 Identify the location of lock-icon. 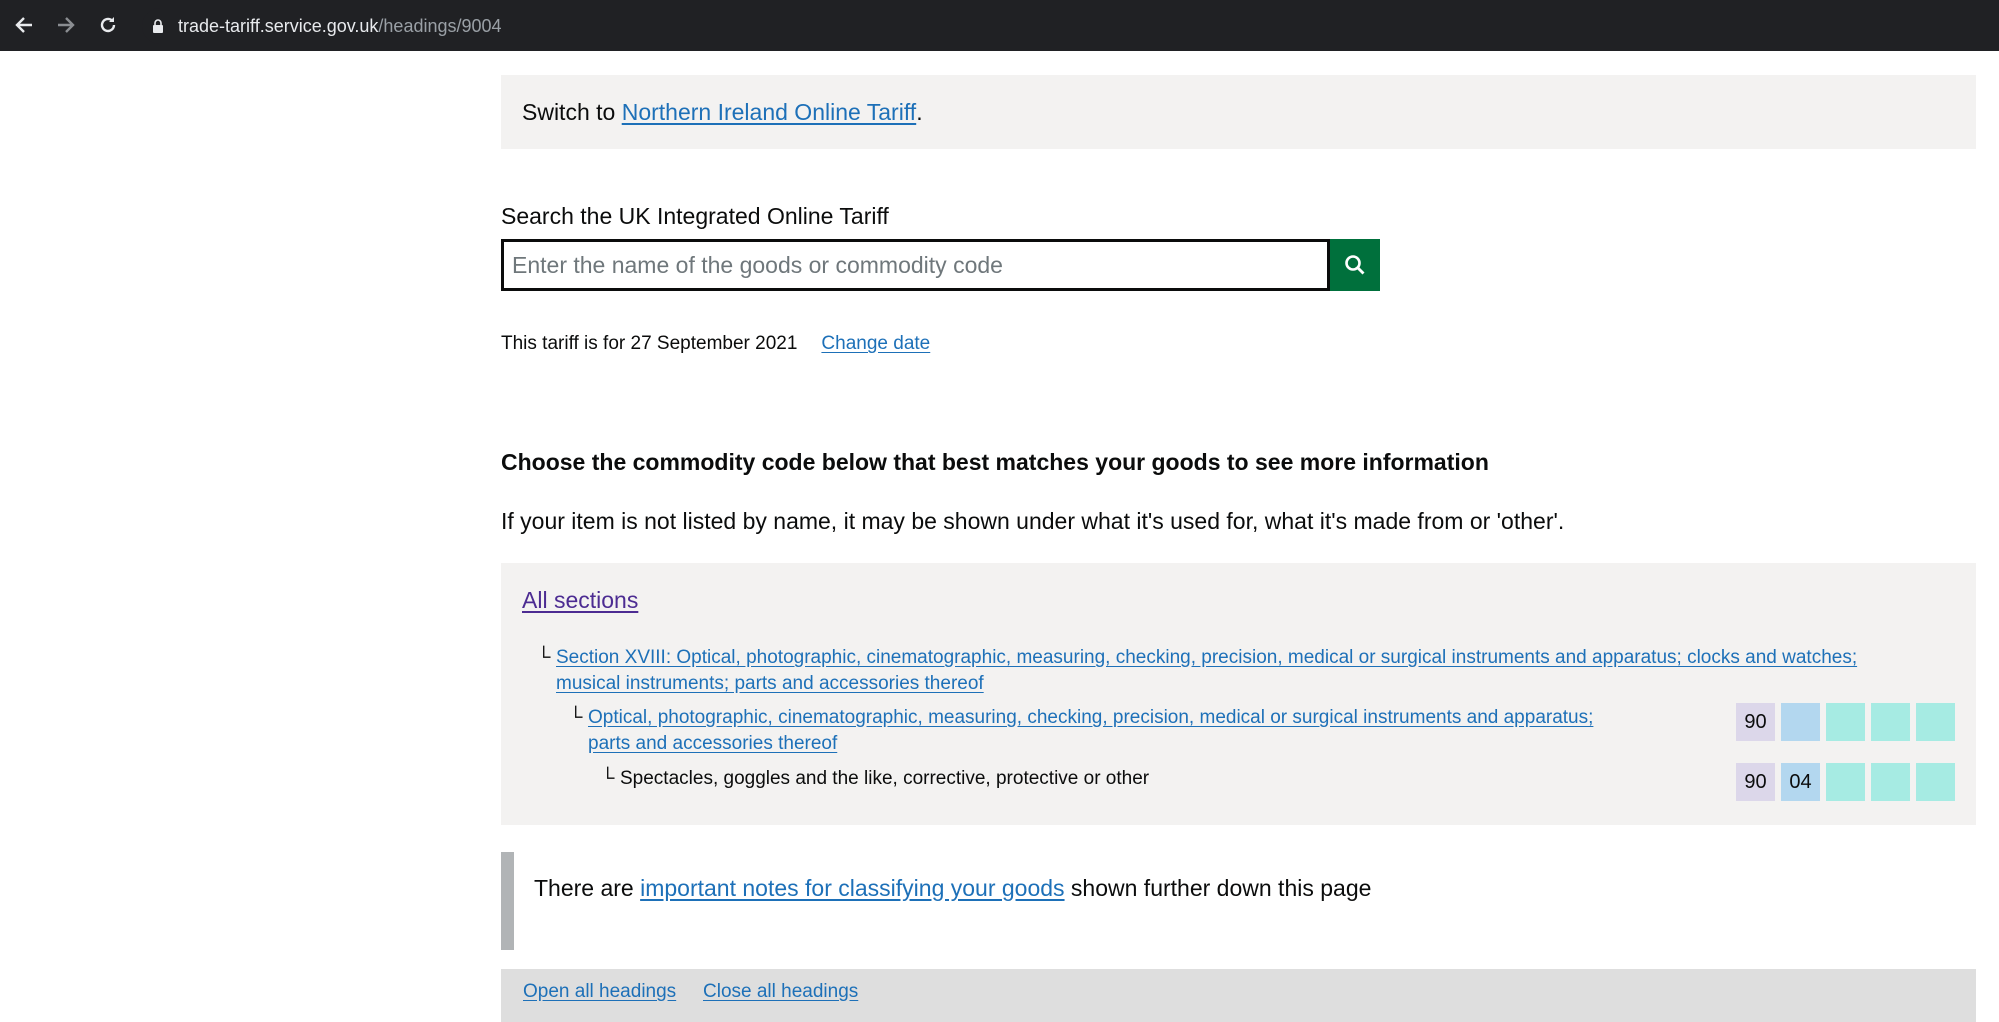
(158, 26).